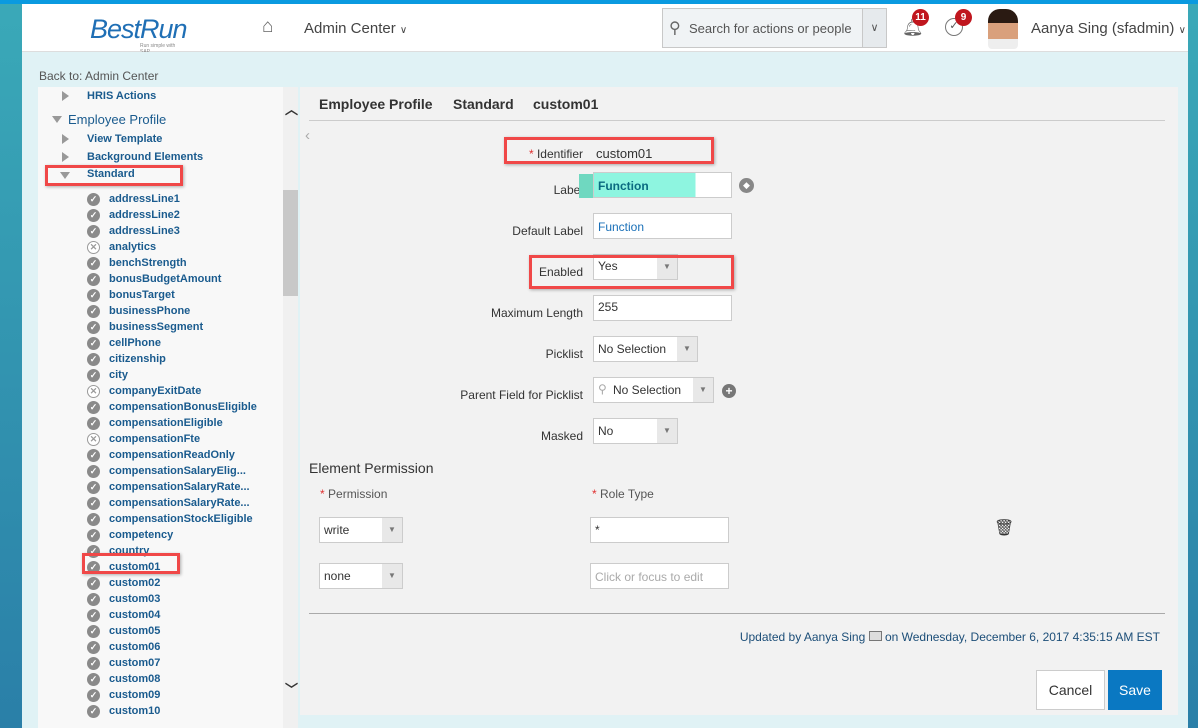  I want to click on parent-field-label: Parent Field for Picklist, so click(521, 395).